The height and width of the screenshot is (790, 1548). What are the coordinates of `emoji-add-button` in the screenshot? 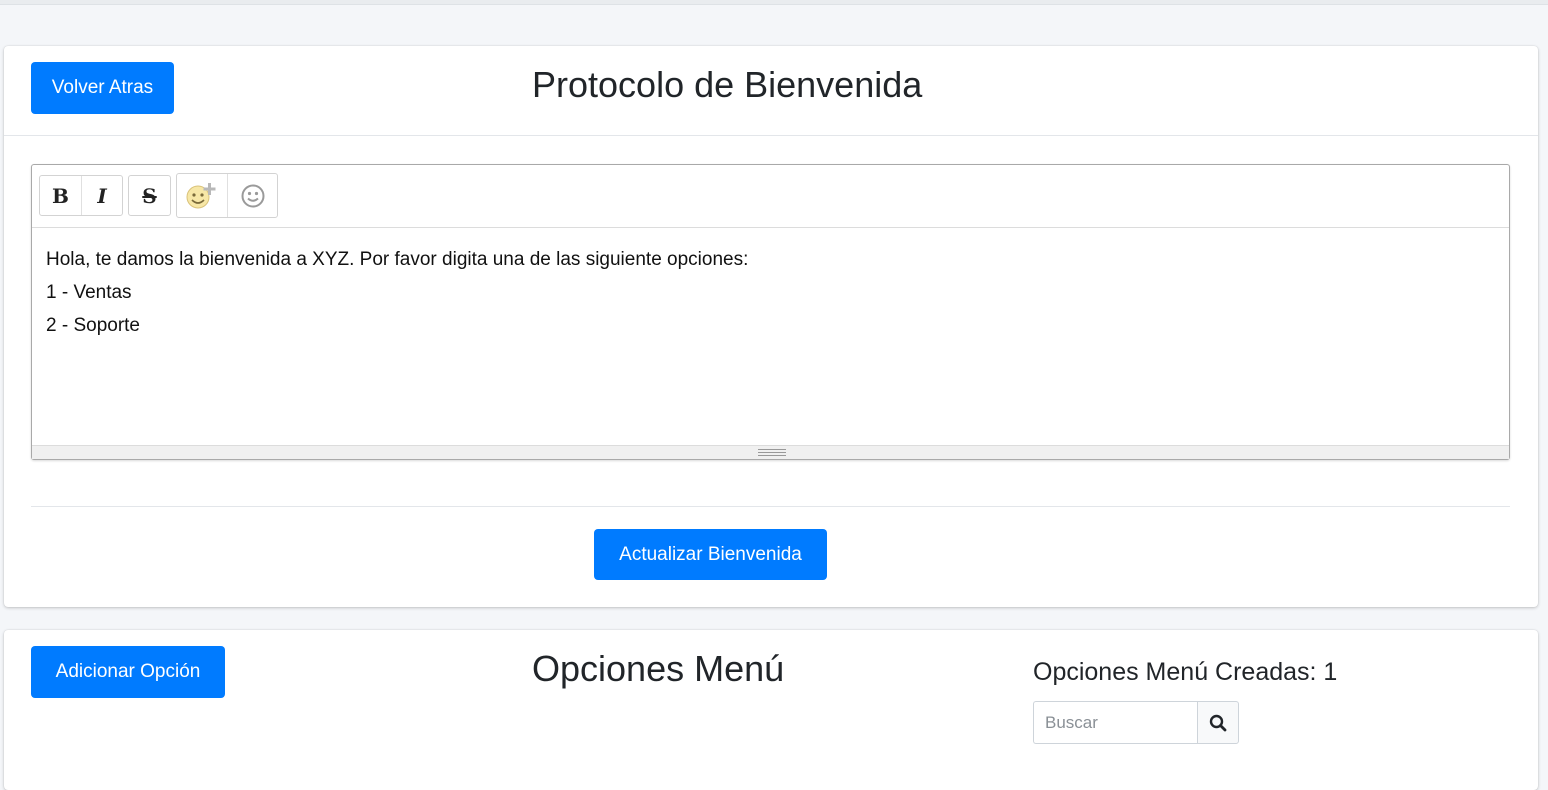 It's located at (202, 195).